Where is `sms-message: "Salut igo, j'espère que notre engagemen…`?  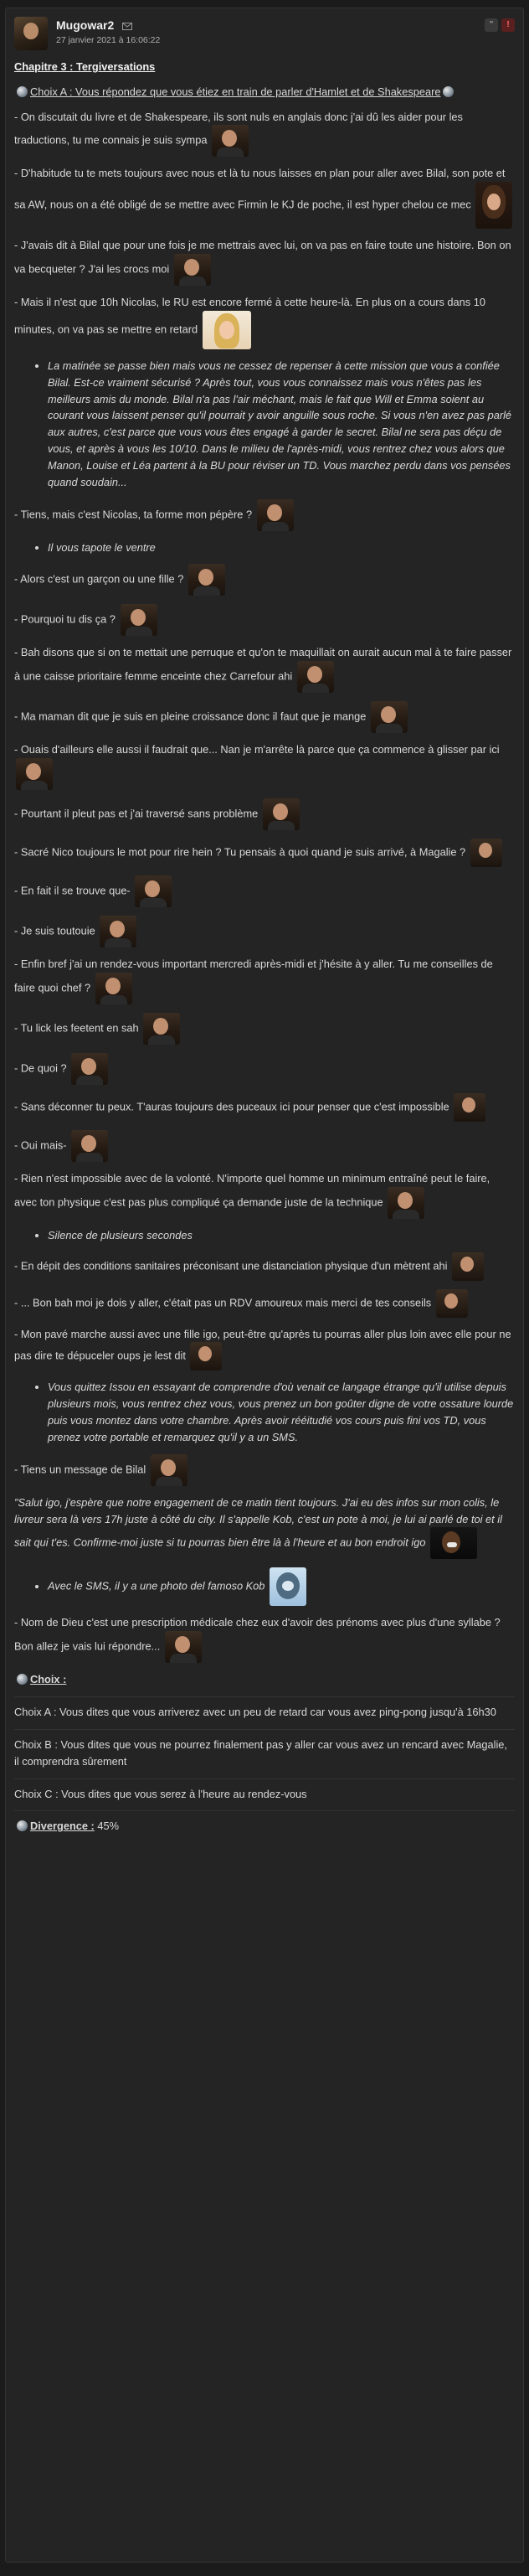 sms-message: "Salut igo, j'espère que notre engagemen… is located at coordinates (264, 1527).